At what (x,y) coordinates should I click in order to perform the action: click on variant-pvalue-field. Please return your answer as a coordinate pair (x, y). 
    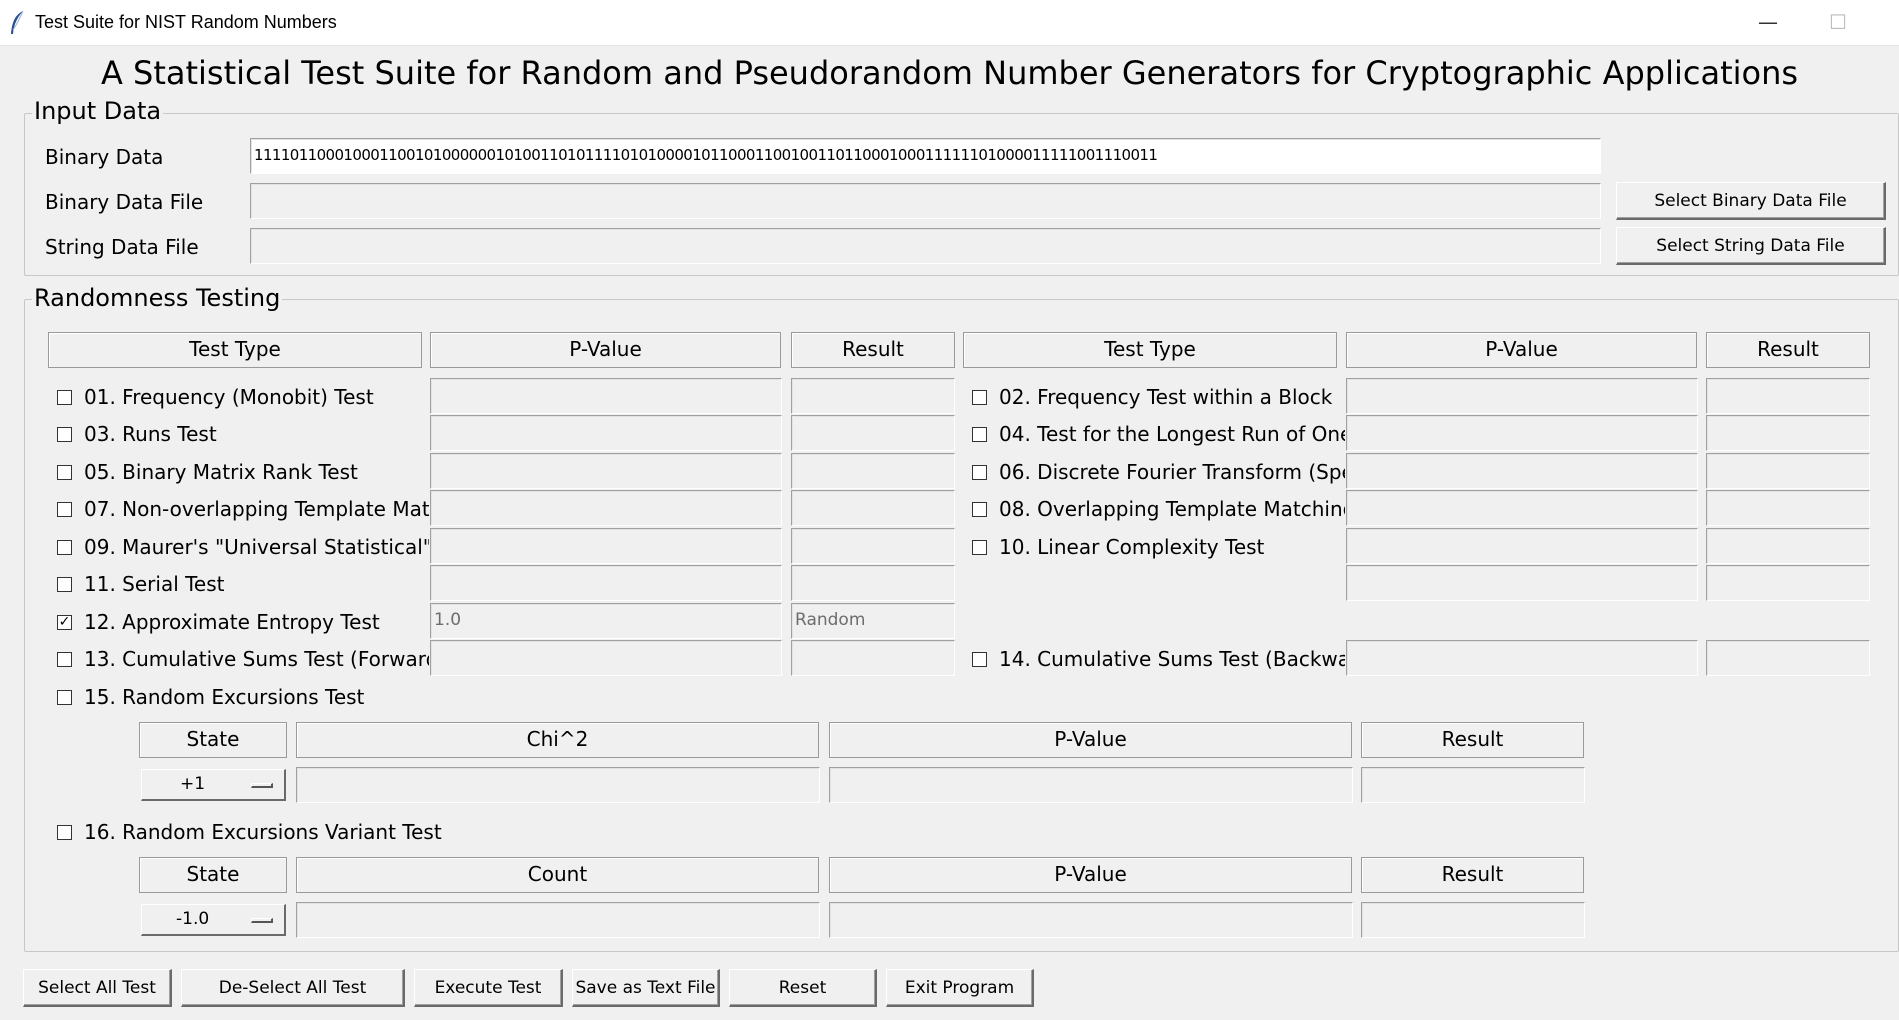
    Looking at the image, I should click on (1091, 920).